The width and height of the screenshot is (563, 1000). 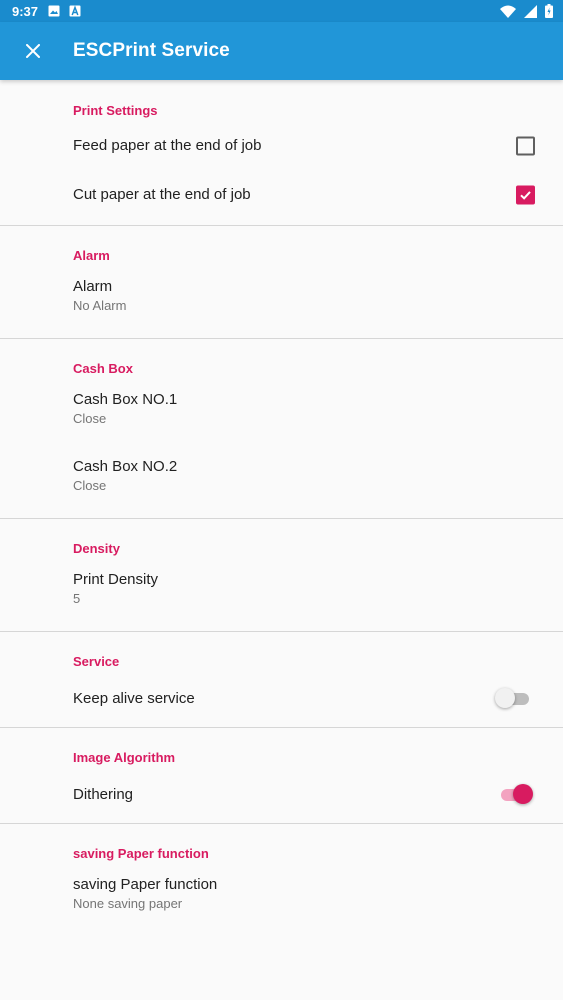 What do you see at coordinates (124, 757) in the screenshot?
I see `category-title: Image Algorithm` at bounding box center [124, 757].